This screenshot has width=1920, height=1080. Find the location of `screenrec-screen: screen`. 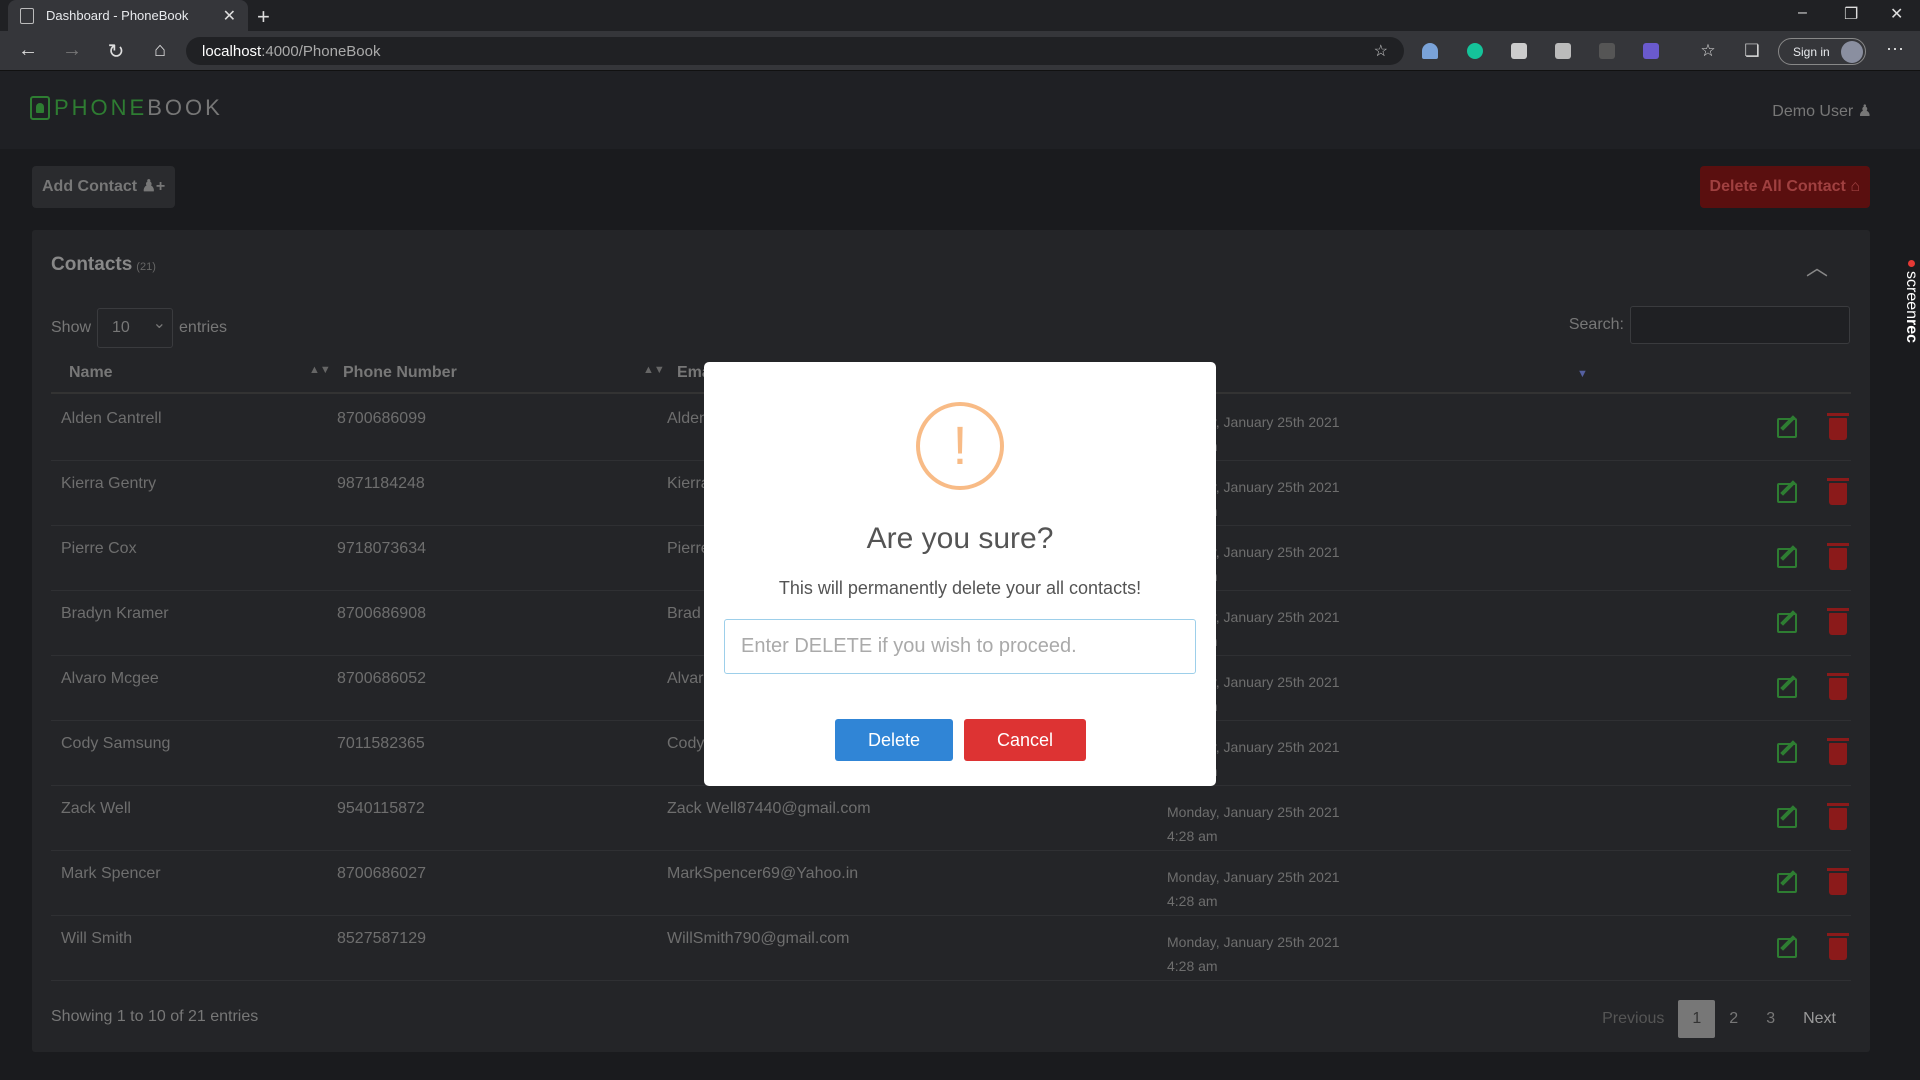

screenrec-screen: screen is located at coordinates (1911, 295).